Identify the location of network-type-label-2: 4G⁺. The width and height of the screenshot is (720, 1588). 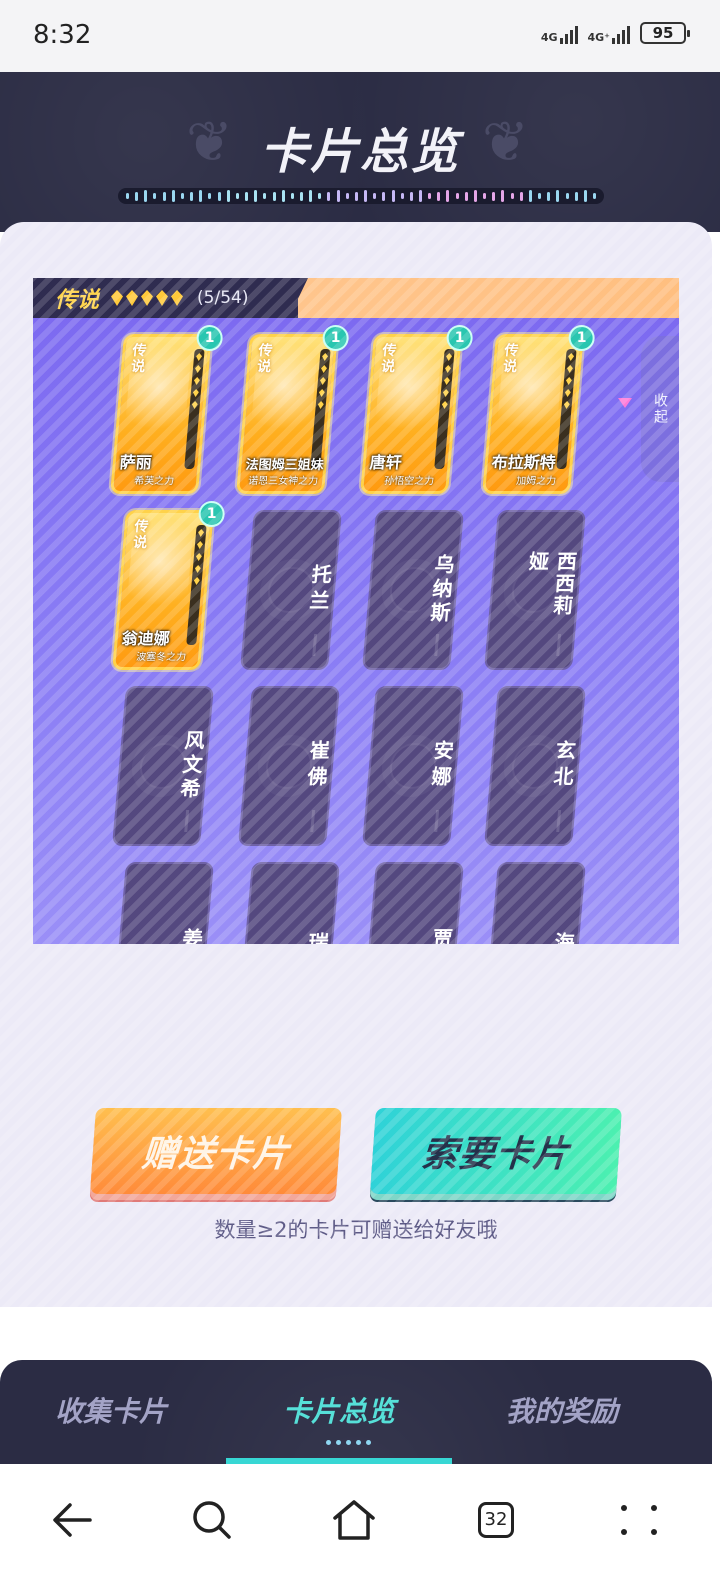
(599, 37).